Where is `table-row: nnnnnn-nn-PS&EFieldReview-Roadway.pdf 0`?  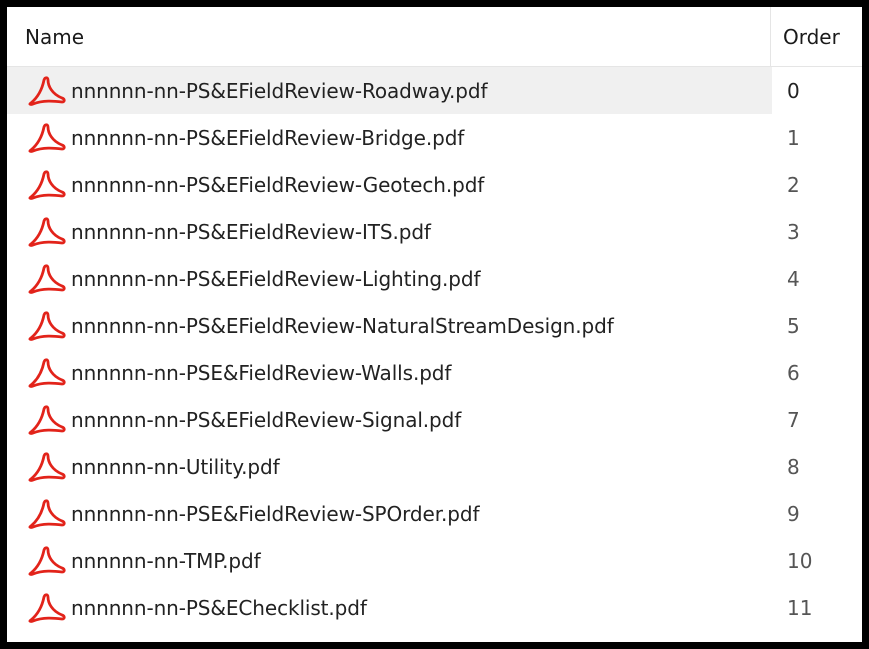 table-row: nnnnnn-nn-PS&EFieldReview-Roadway.pdf 0 is located at coordinates (434, 90).